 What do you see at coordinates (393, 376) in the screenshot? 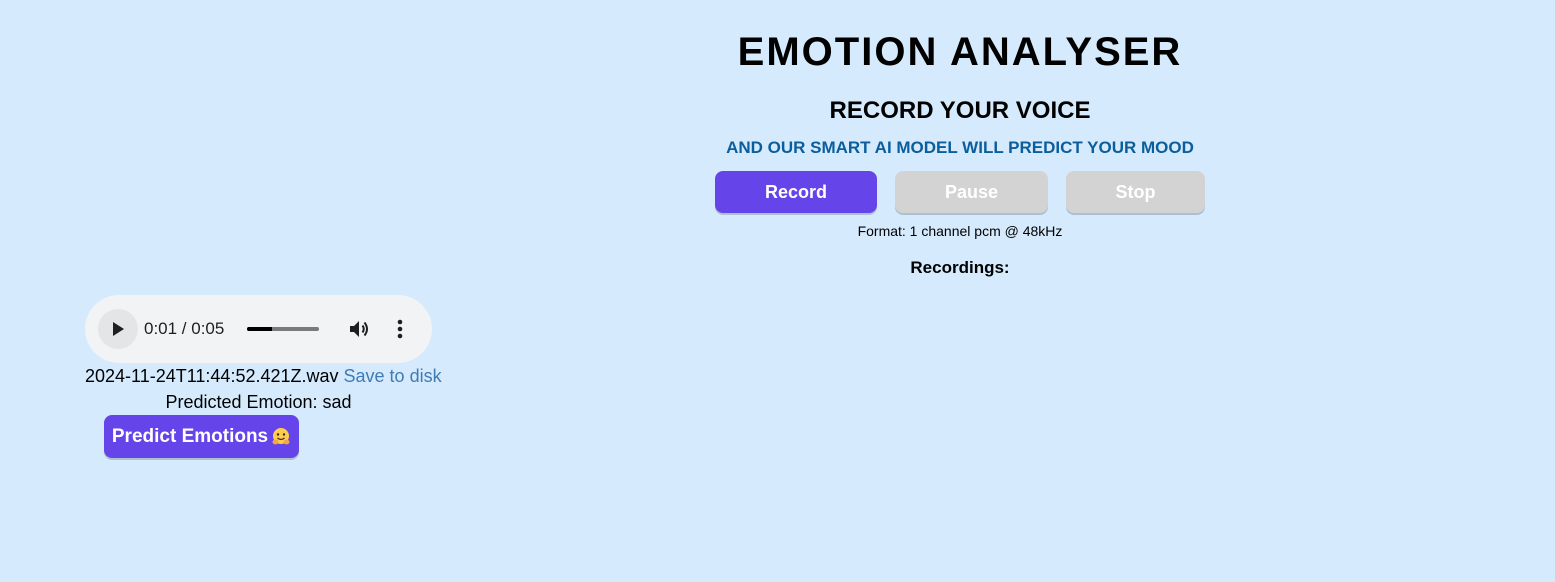
I see `save-to-disk-link: Save to disk` at bounding box center [393, 376].